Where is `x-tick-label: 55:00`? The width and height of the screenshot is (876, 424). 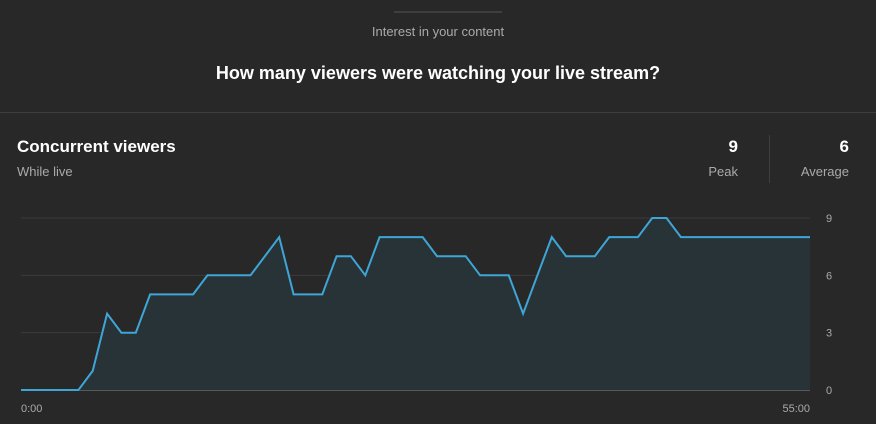 x-tick-label: 55:00 is located at coordinates (796, 409).